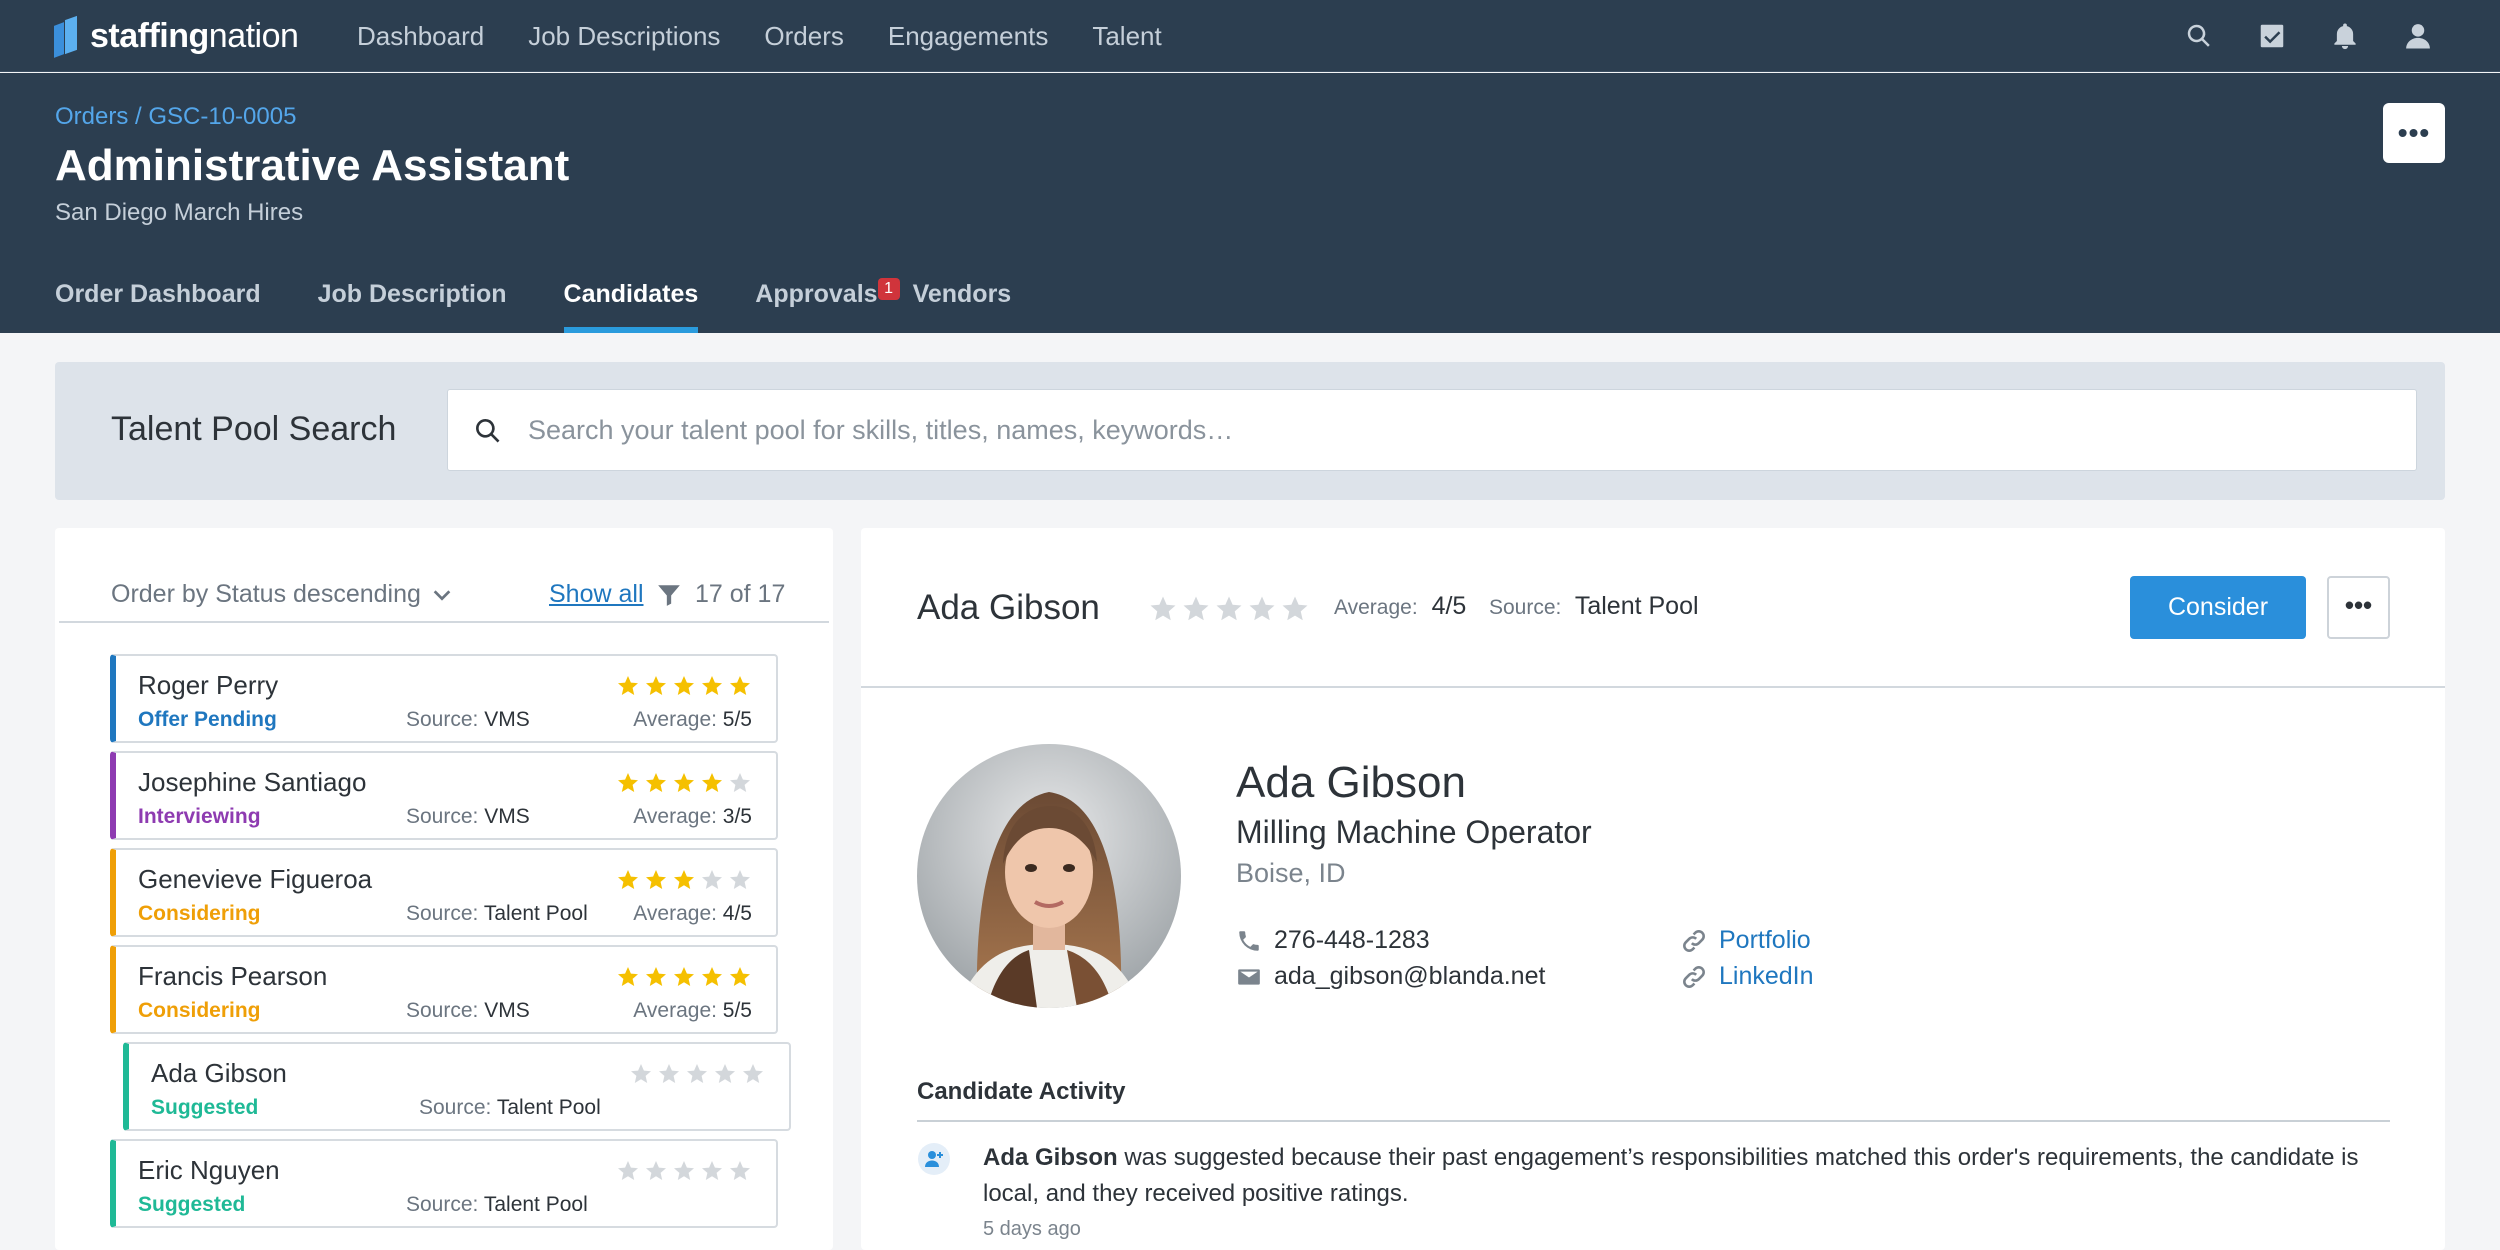 This screenshot has width=2500, height=1250. I want to click on nav-link-orders: Orders, so click(803, 36).